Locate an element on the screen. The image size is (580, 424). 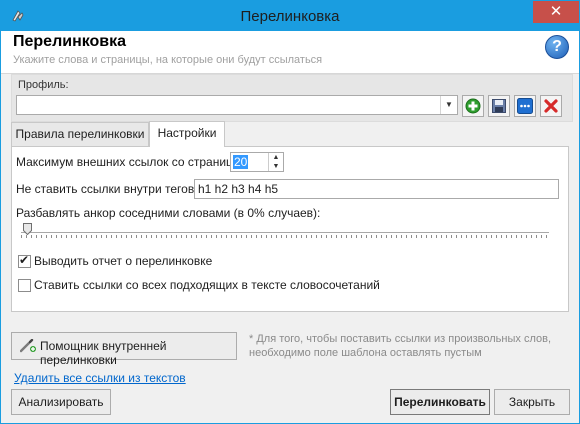
linking-assistant-button: Помощник внутренней перелинковки is located at coordinates (124, 349).